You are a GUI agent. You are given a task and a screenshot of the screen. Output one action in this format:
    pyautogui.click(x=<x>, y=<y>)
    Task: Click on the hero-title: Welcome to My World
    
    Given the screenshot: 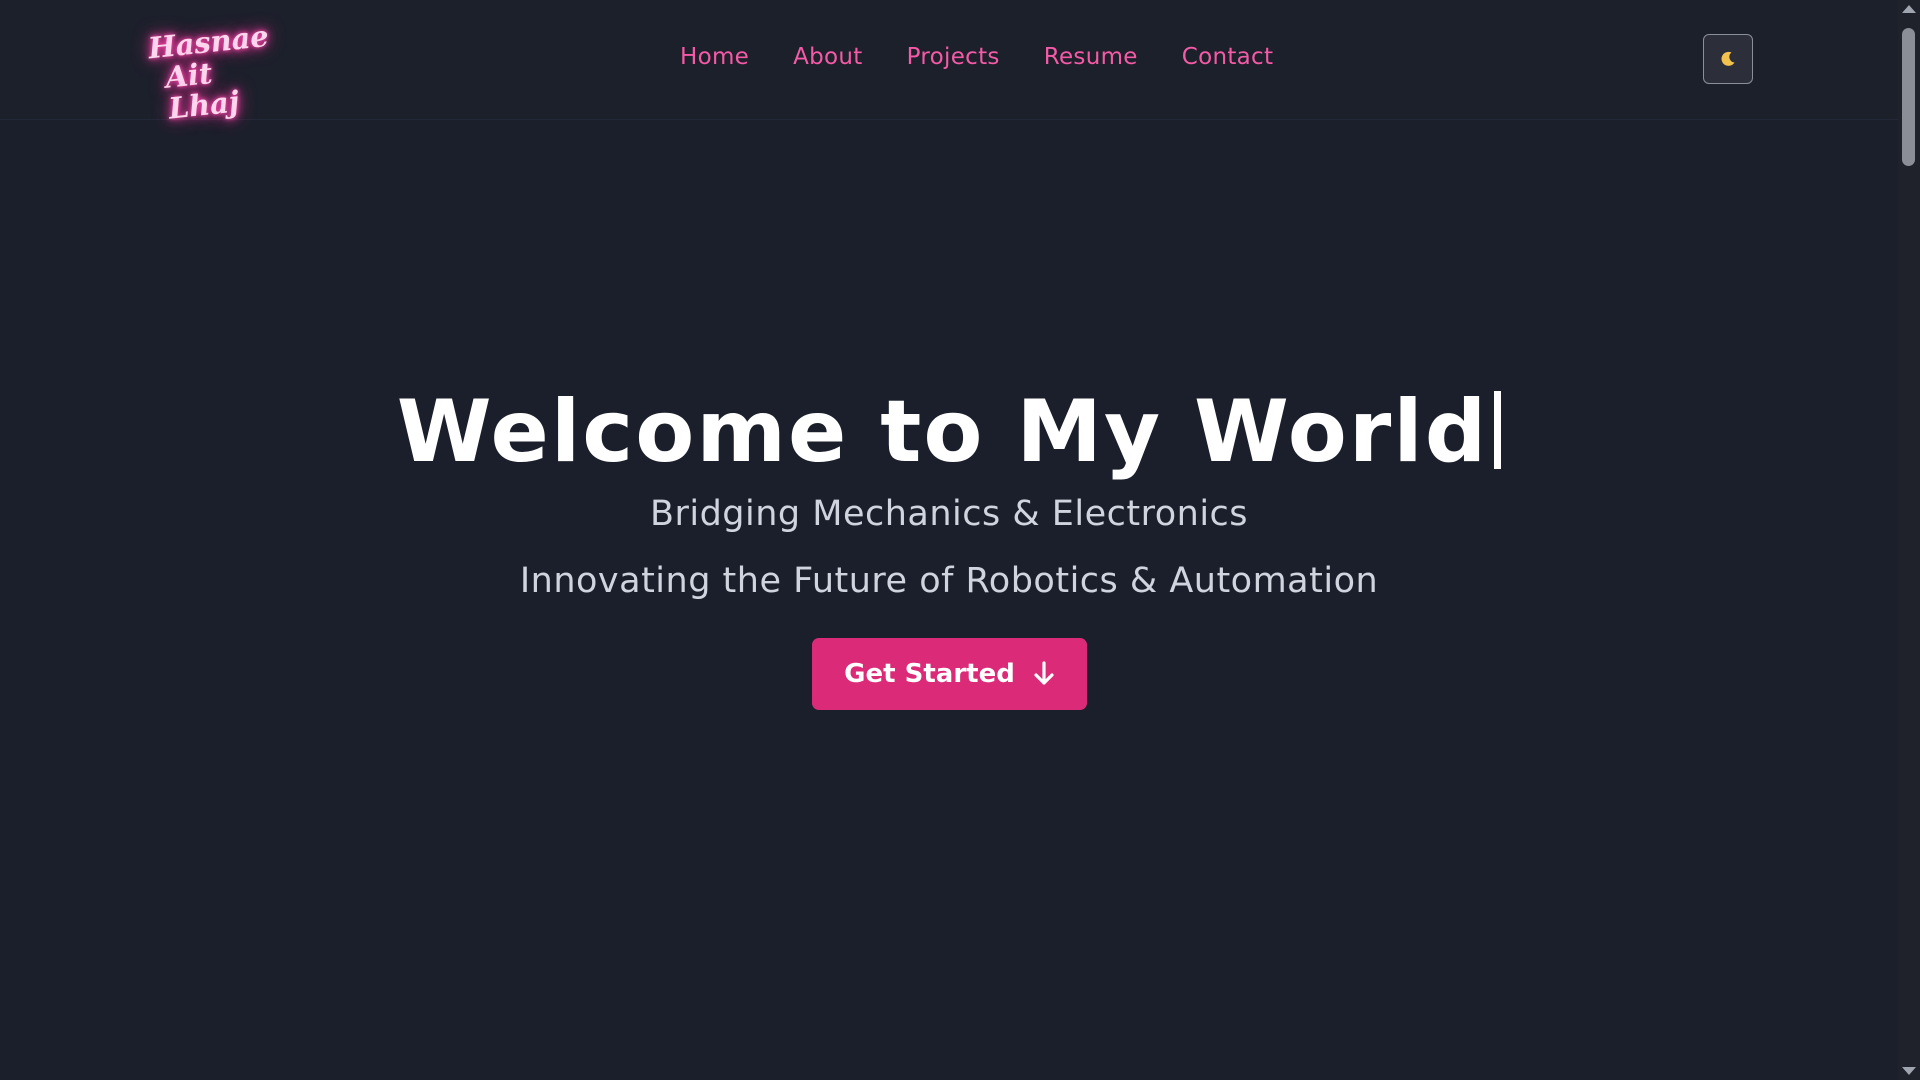 What is the action you would take?
    pyautogui.click(x=949, y=432)
    